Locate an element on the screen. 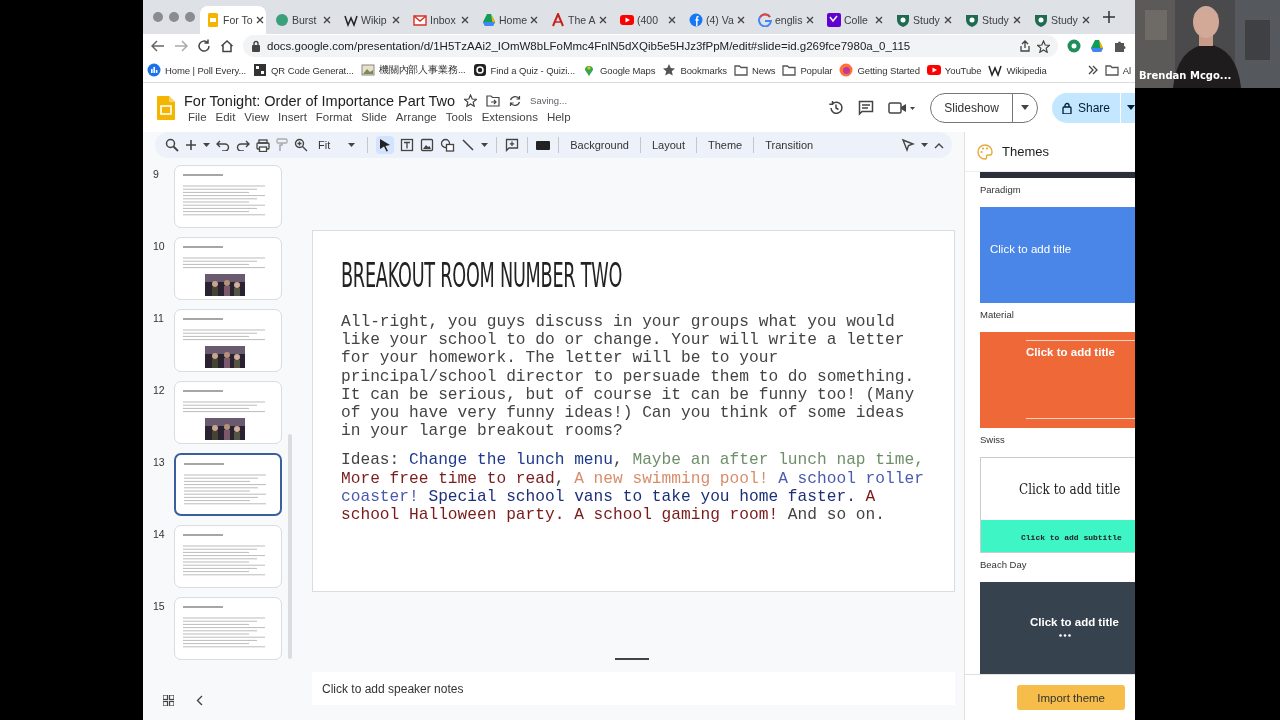 Image resolution: width=1280 pixels, height=720 pixels. resize-handle is located at coordinates (632, 659).